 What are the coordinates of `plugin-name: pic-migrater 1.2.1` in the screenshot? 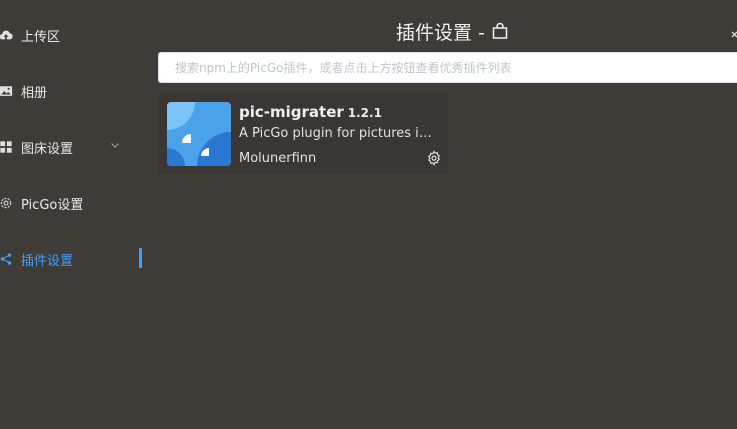 It's located at (310, 112).